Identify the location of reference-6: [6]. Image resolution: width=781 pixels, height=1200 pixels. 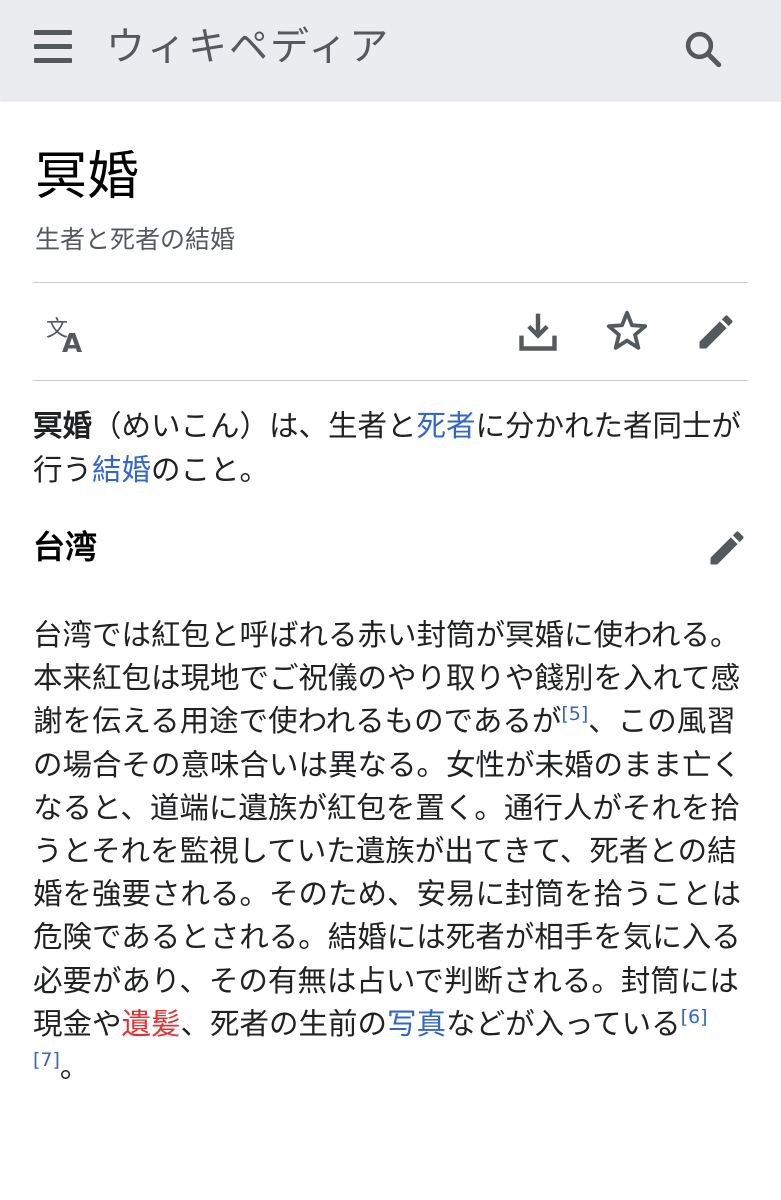
(694, 1017).